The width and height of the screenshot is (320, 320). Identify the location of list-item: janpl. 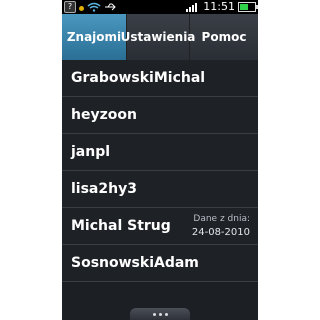
(160, 152).